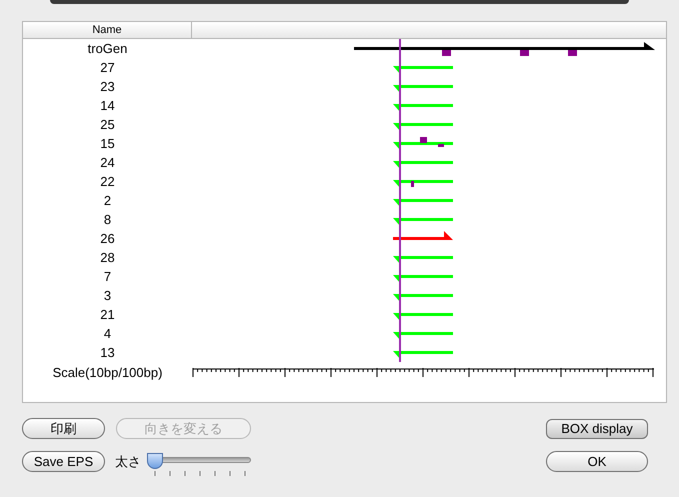  What do you see at coordinates (107, 296) in the screenshot?
I see `row-name: 3` at bounding box center [107, 296].